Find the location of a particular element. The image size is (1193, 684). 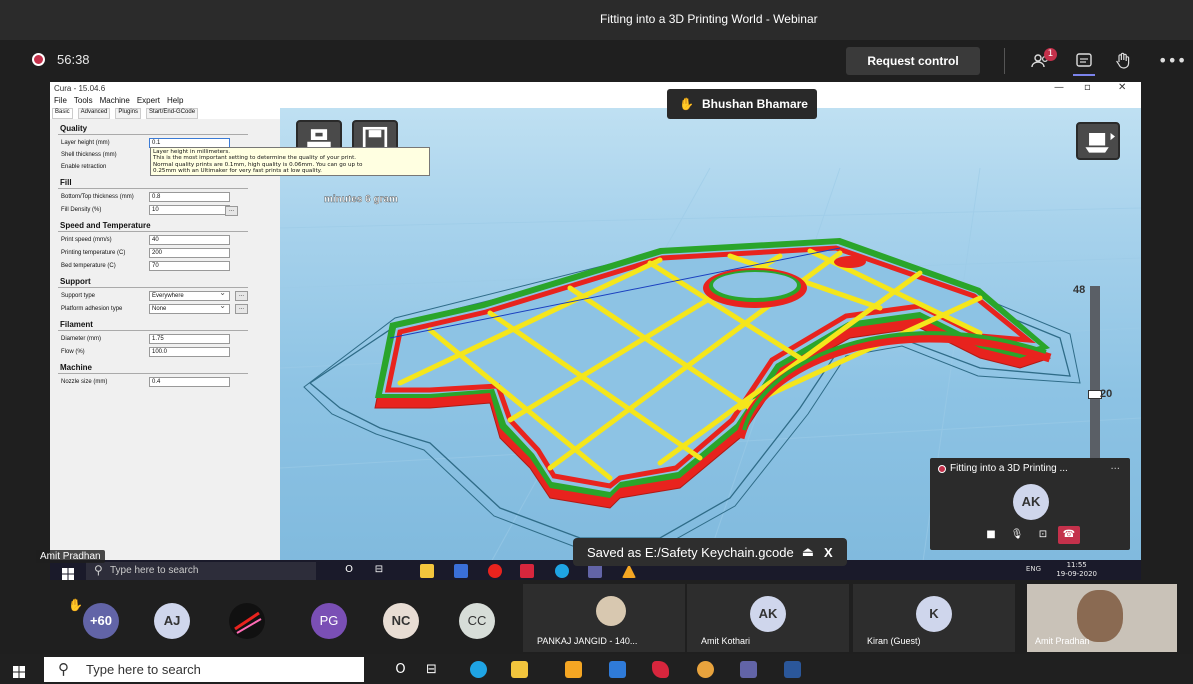

mail-icon is located at coordinates (617, 669).